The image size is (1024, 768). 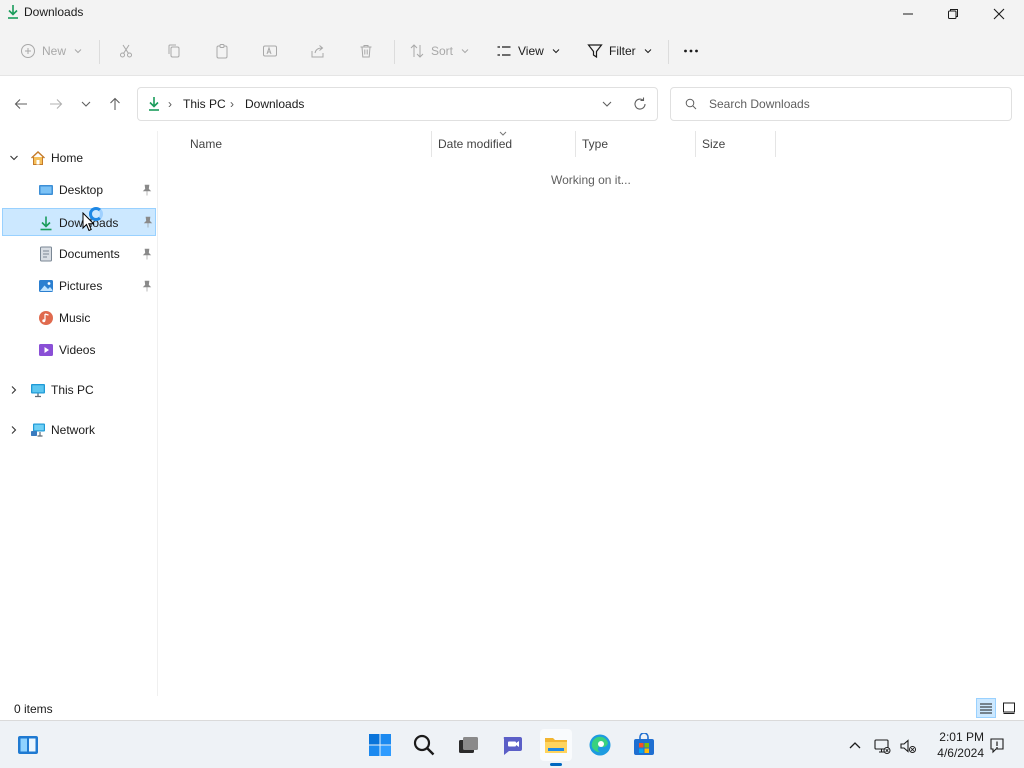 I want to click on arrow-up-icon, so click(x=115, y=103).